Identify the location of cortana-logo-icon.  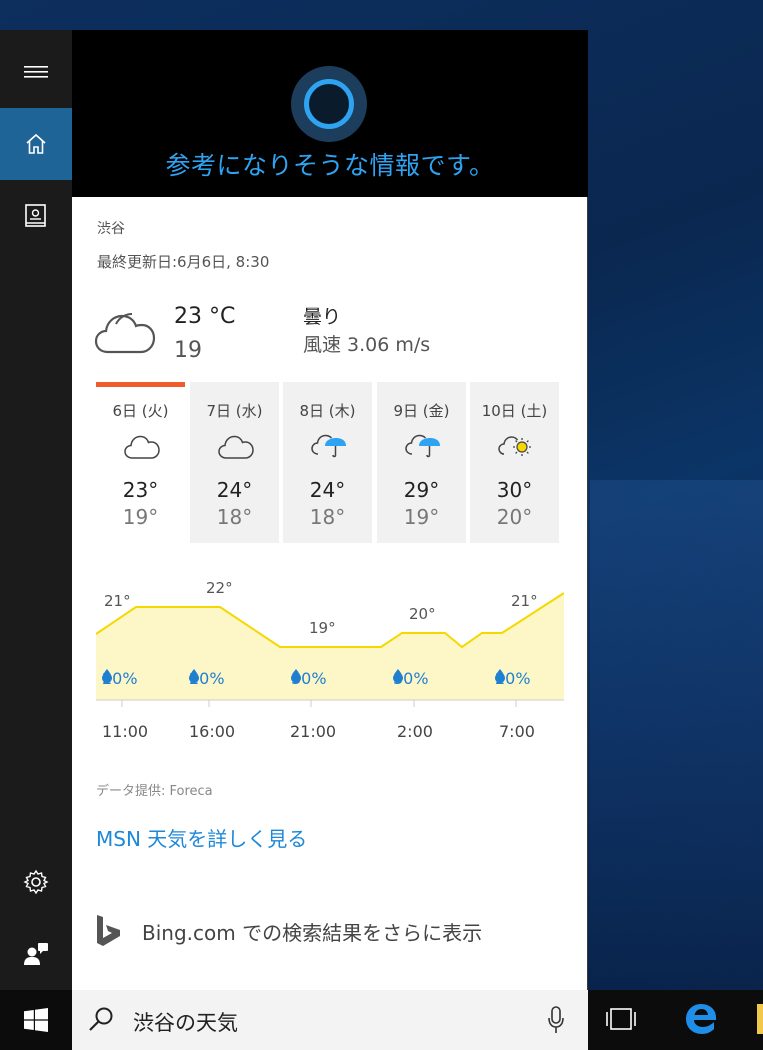
(329, 104).